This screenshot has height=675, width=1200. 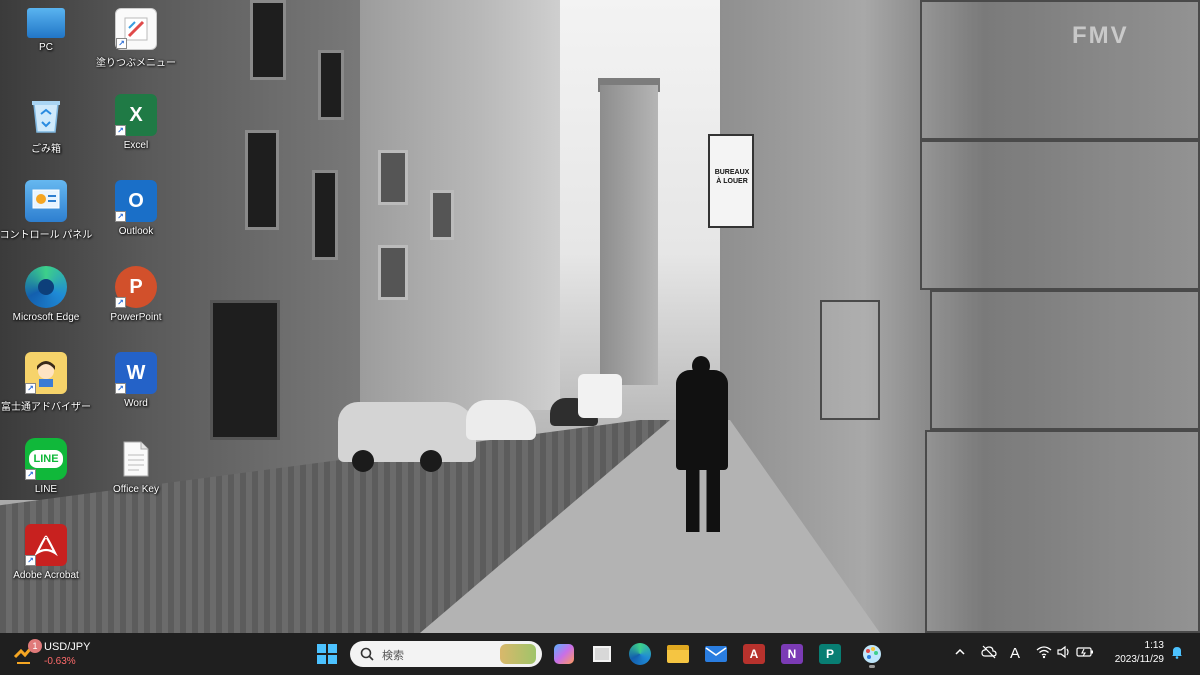 What do you see at coordinates (136, 63) in the screenshot?
I see `desktop-icon-label: 塗りつぶメニュー` at bounding box center [136, 63].